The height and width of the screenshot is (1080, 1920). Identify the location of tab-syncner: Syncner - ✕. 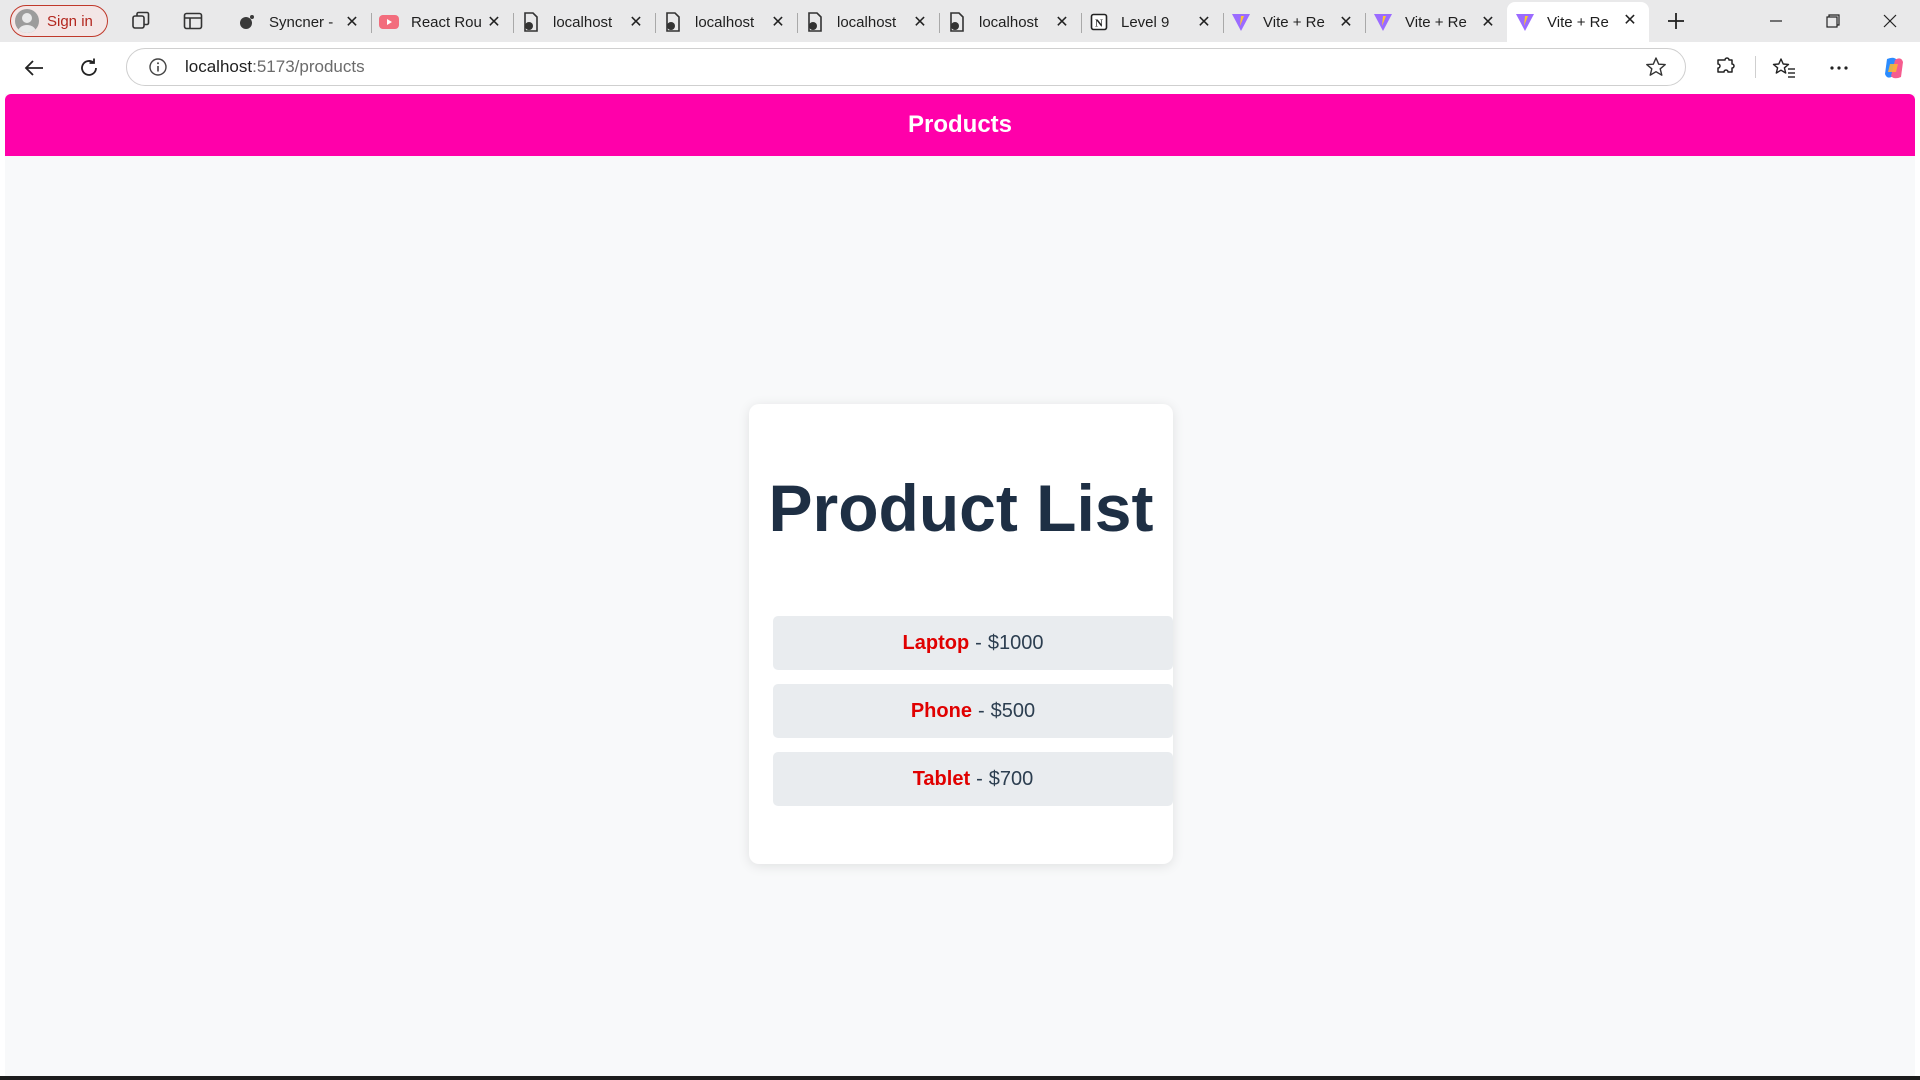
(300, 22).